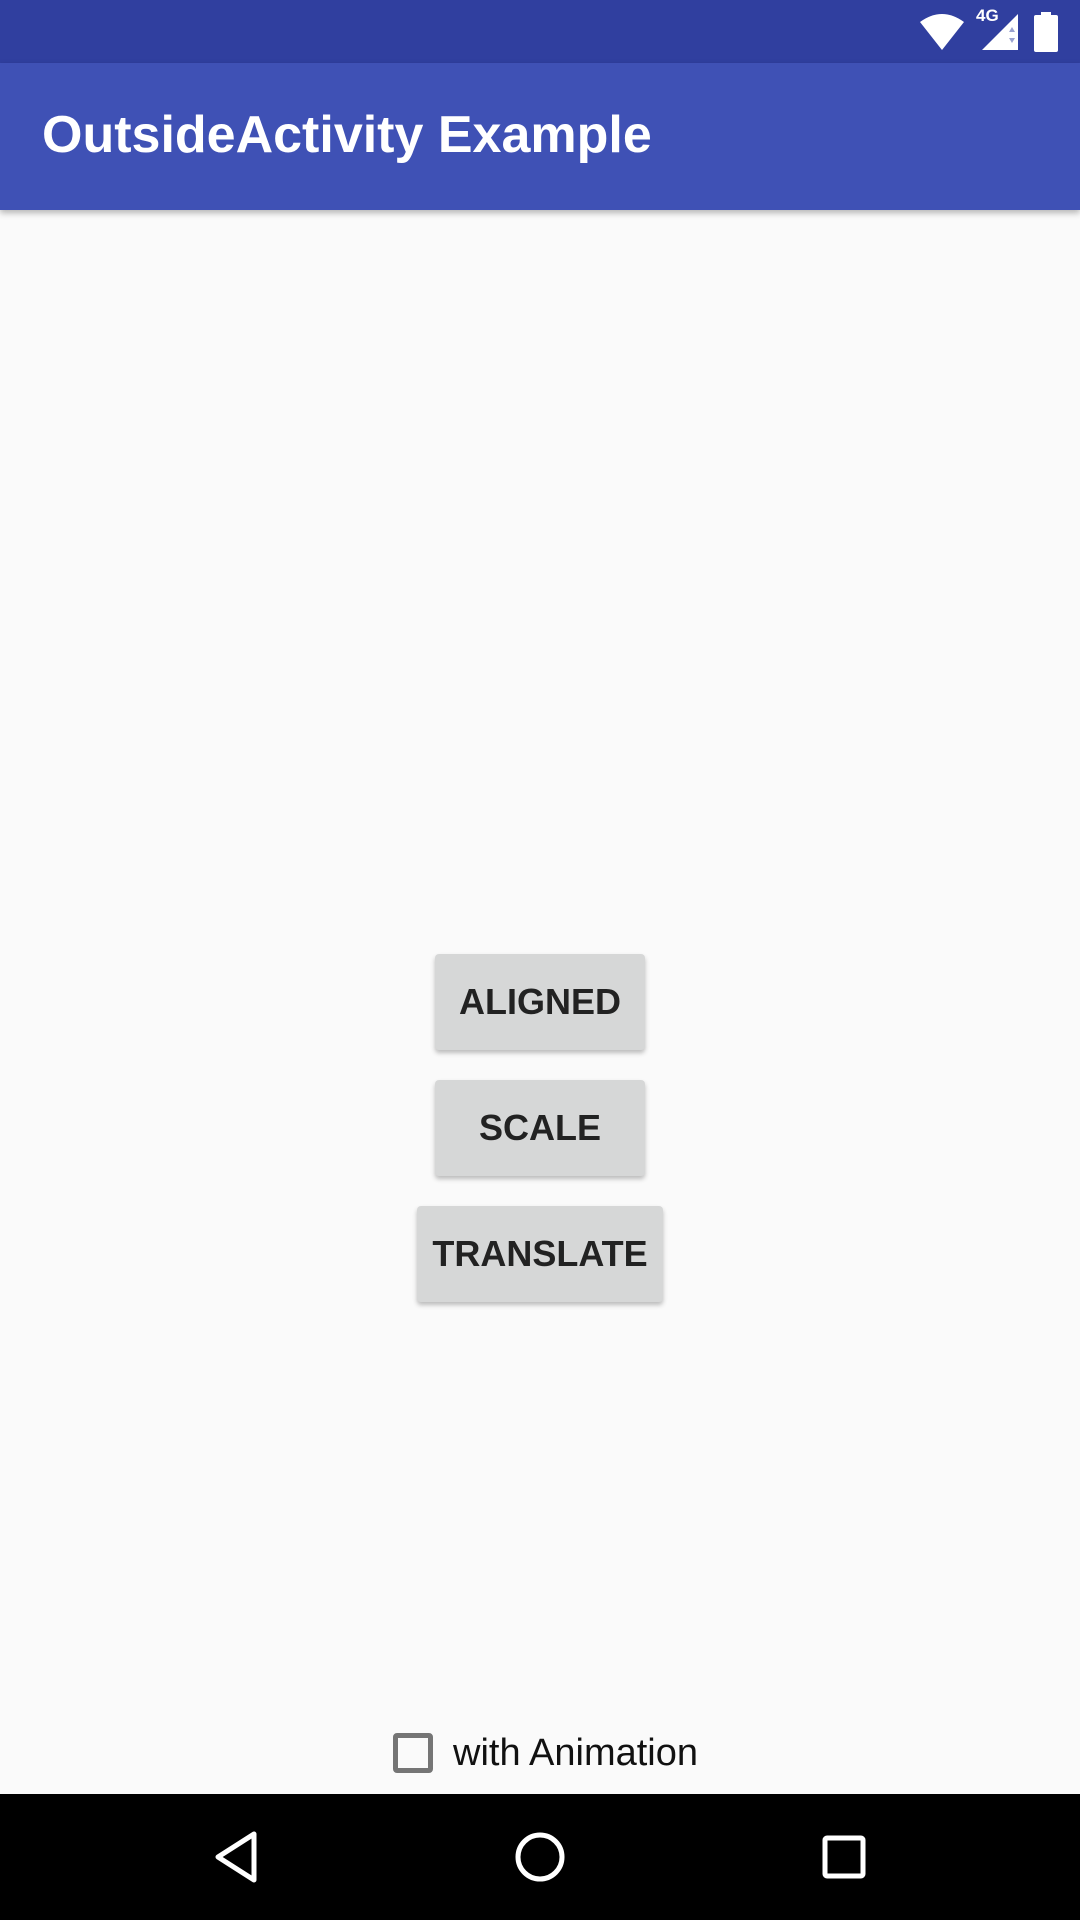  Describe the element at coordinates (576, 1752) in the screenshot. I see `checkbox-label: with Animation` at that location.